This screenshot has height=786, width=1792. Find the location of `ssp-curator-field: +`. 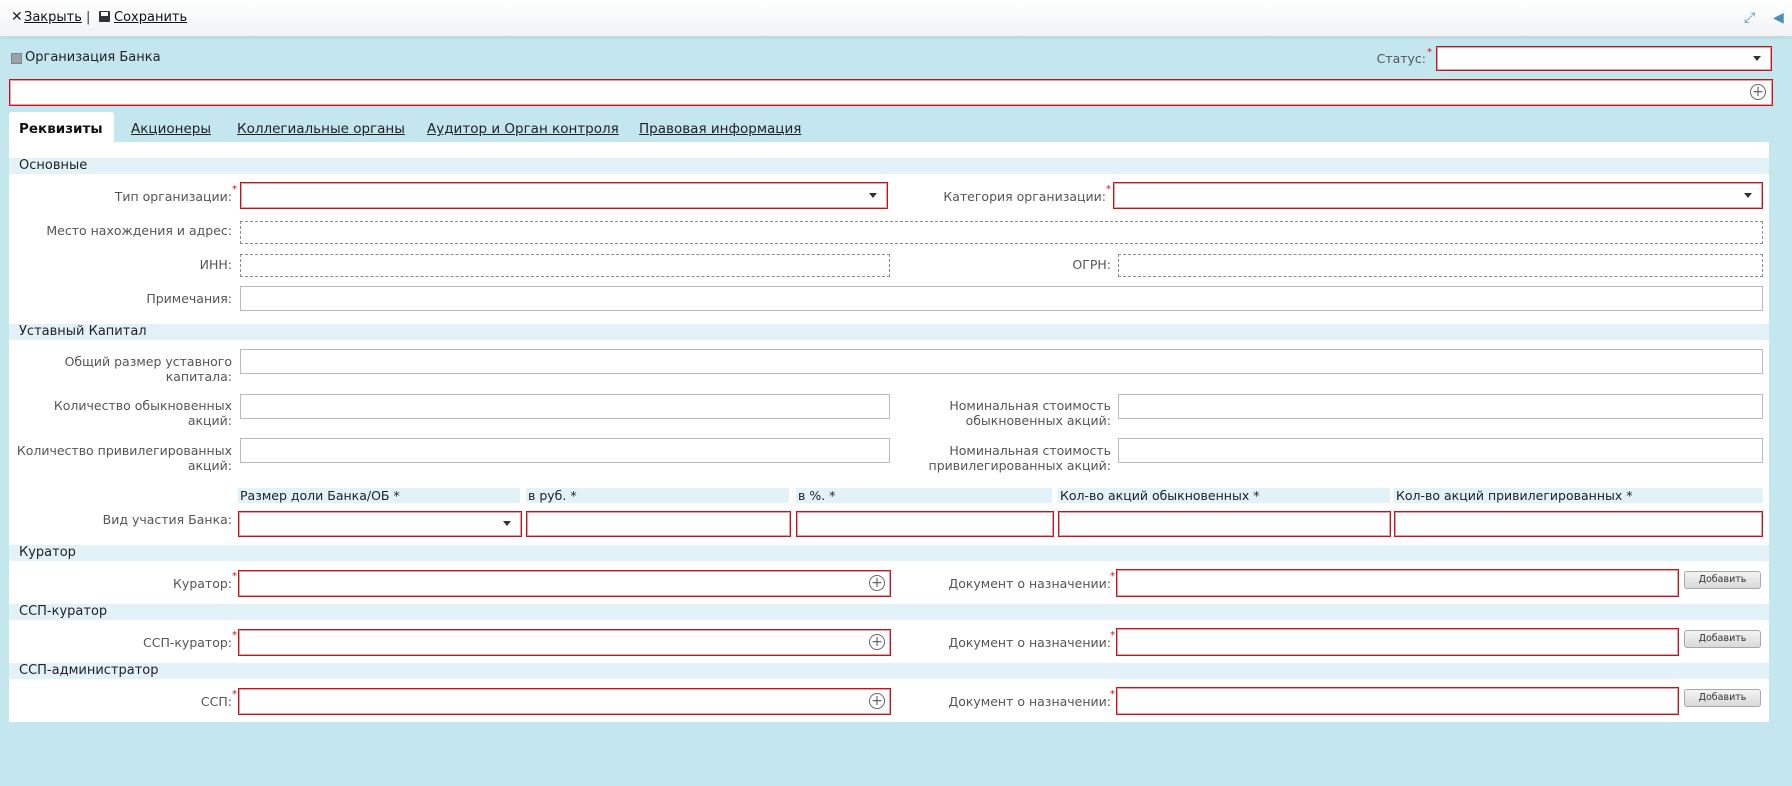

ssp-curator-field: + is located at coordinates (564, 642).